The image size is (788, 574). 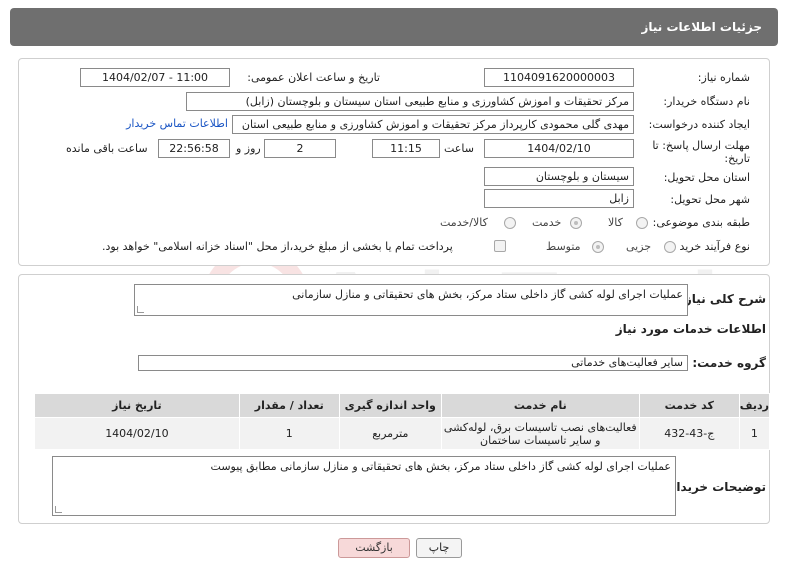 I want to click on category-option-service: خدمت, so click(x=547, y=222).